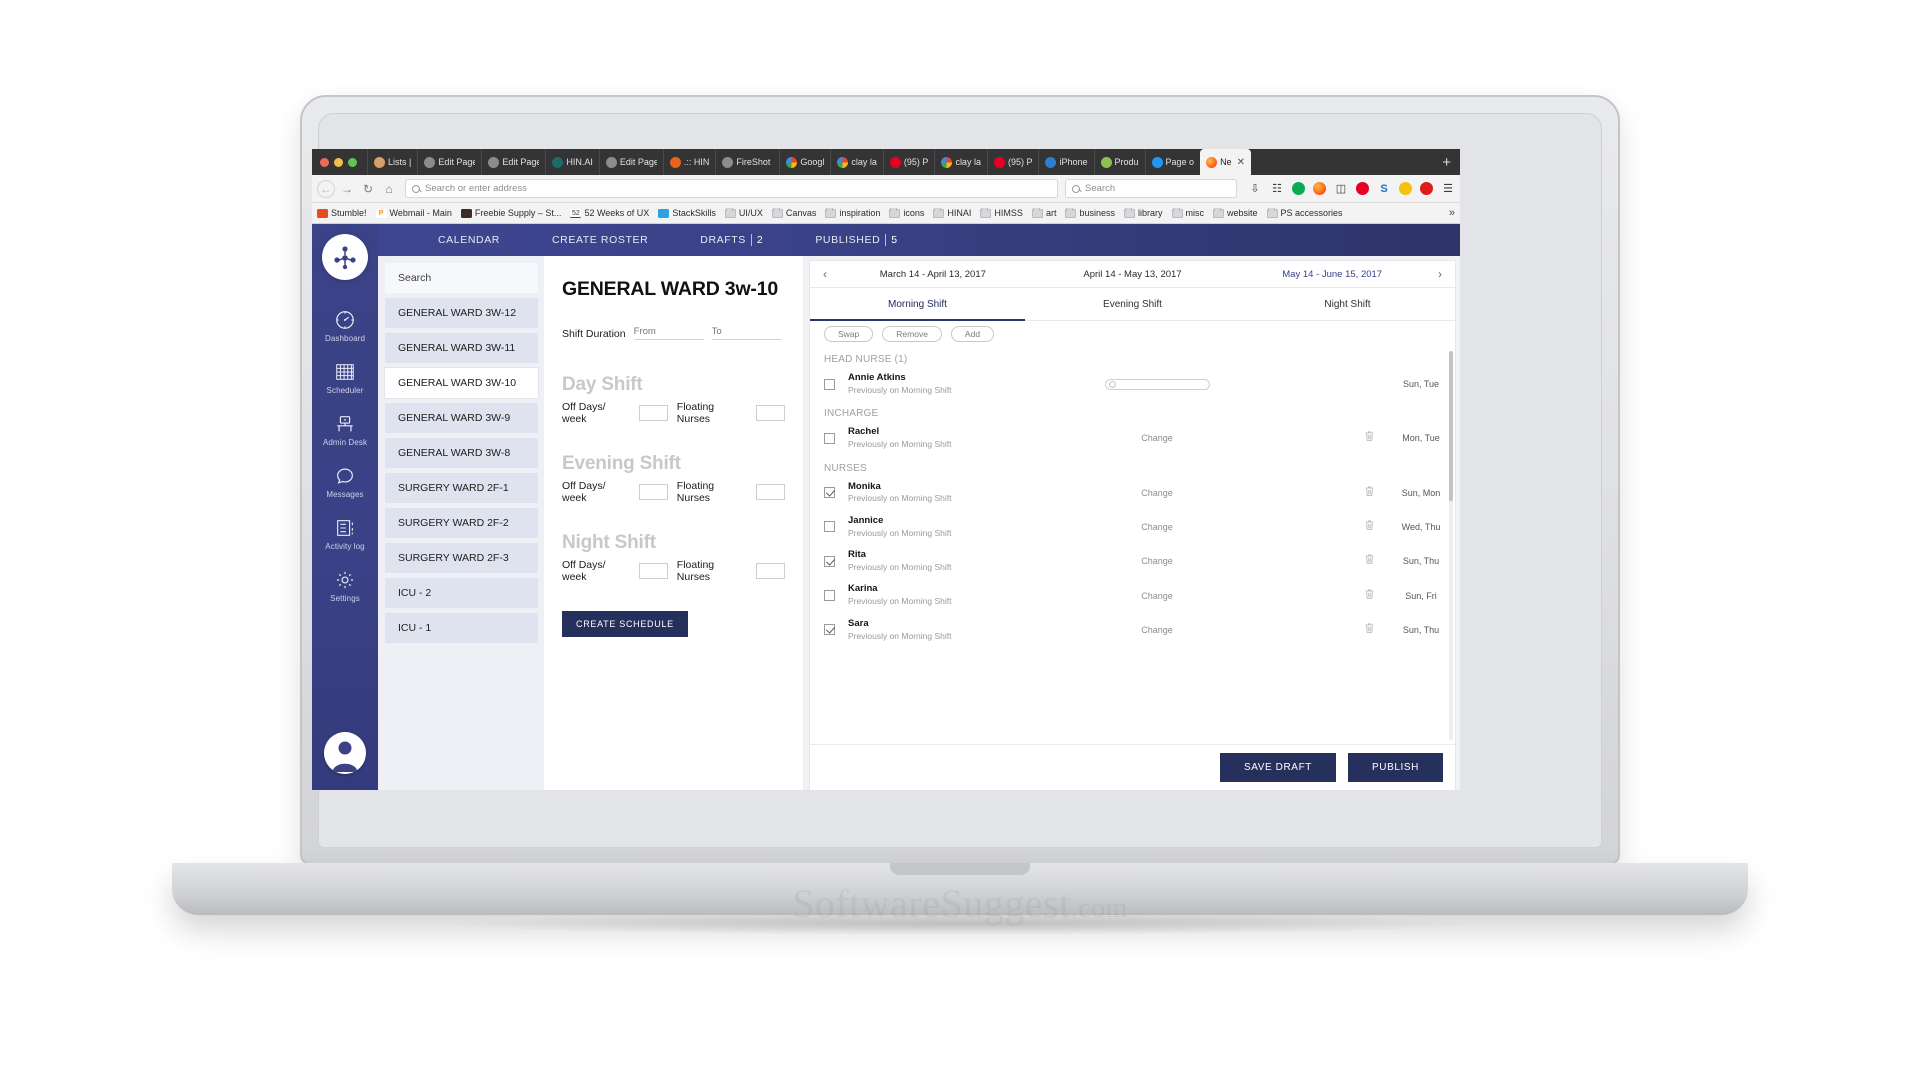 This screenshot has width=1920, height=1080. Describe the element at coordinates (747, 162) in the screenshot. I see `browser-tab: FireShot C` at that location.